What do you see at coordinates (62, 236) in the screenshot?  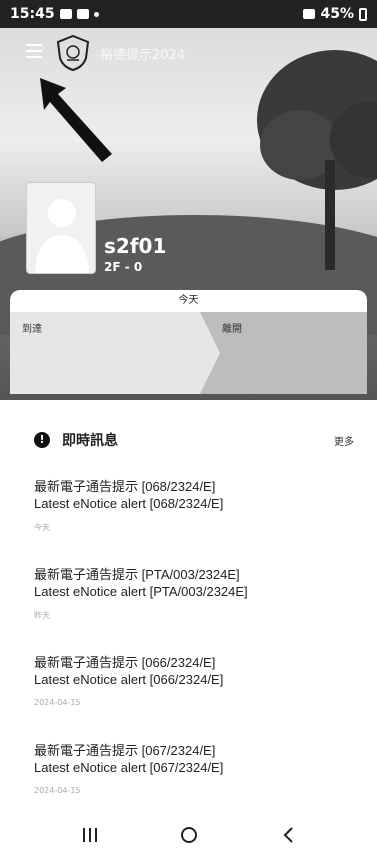 I see `avatar-placeholder-icon` at bounding box center [62, 236].